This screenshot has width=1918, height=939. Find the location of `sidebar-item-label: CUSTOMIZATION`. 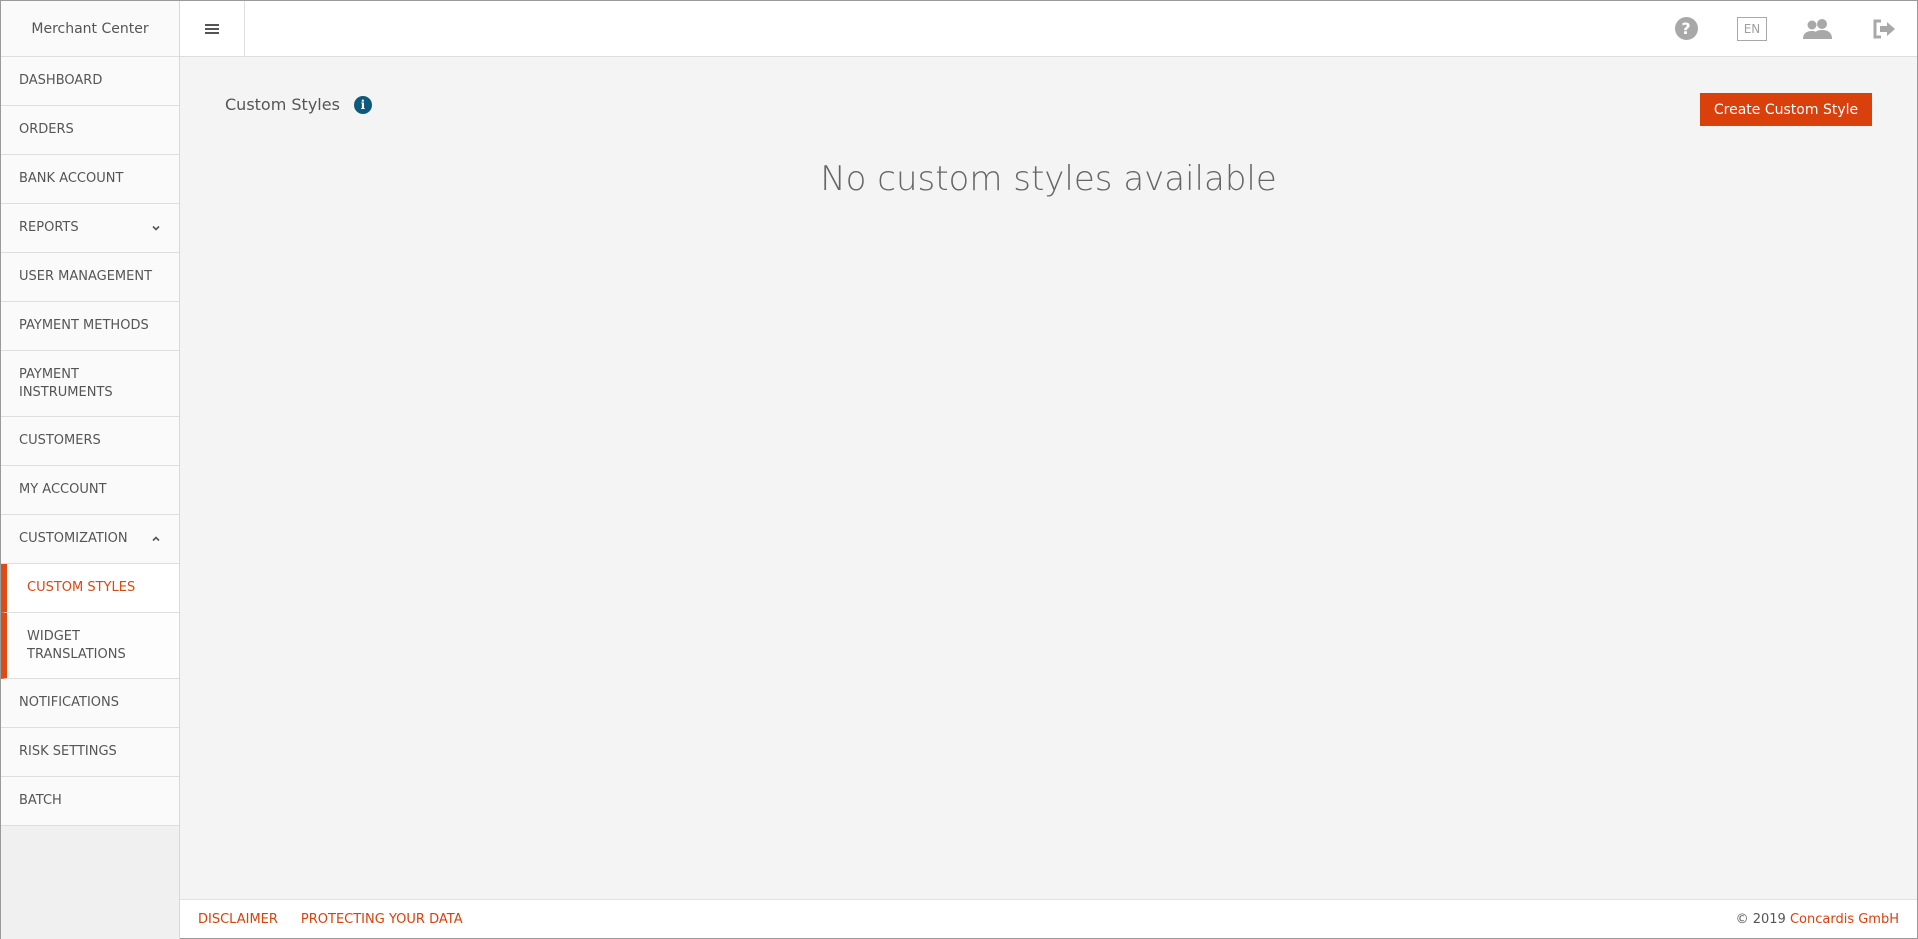

sidebar-item-label: CUSTOMIZATION is located at coordinates (73, 538).